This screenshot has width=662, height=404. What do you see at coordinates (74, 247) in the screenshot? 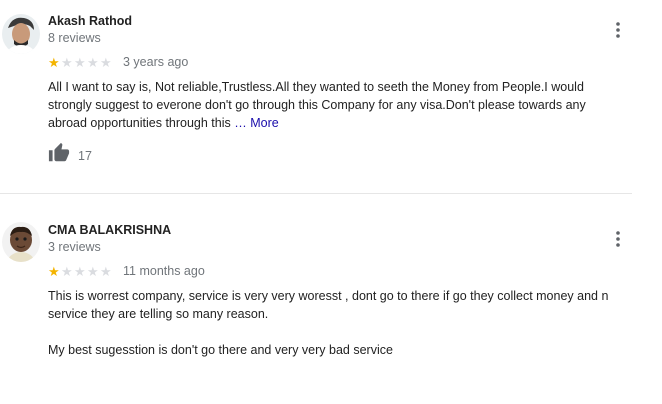
I see `reviewer-review-count: 3 reviews` at bounding box center [74, 247].